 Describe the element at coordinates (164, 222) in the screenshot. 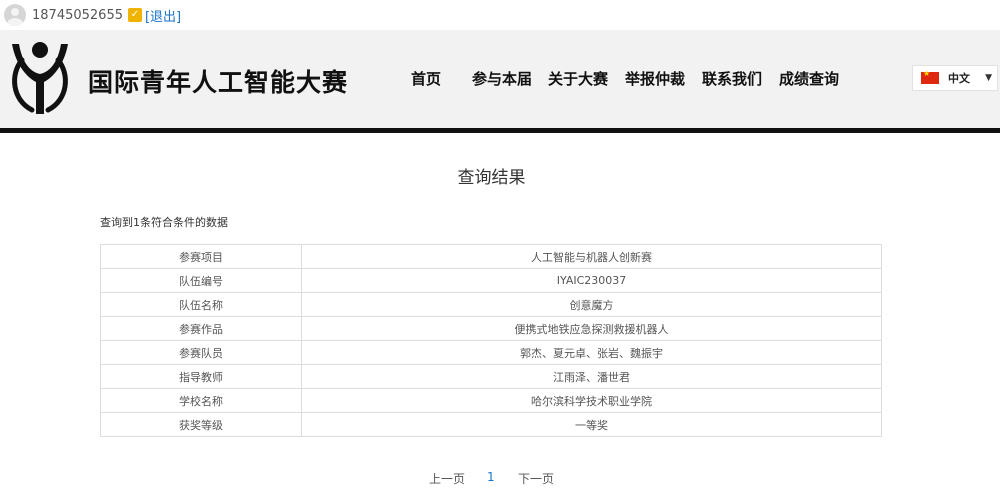

I see `result-count: 查询到1条符合条件的数据` at that location.